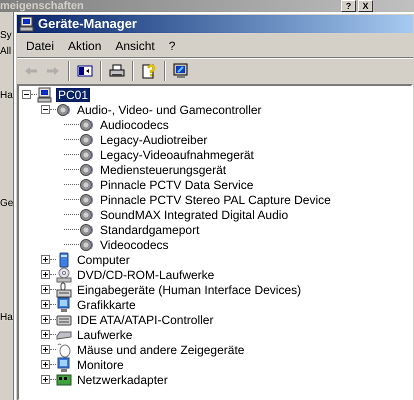  I want to click on help-document-icon, so click(149, 71).